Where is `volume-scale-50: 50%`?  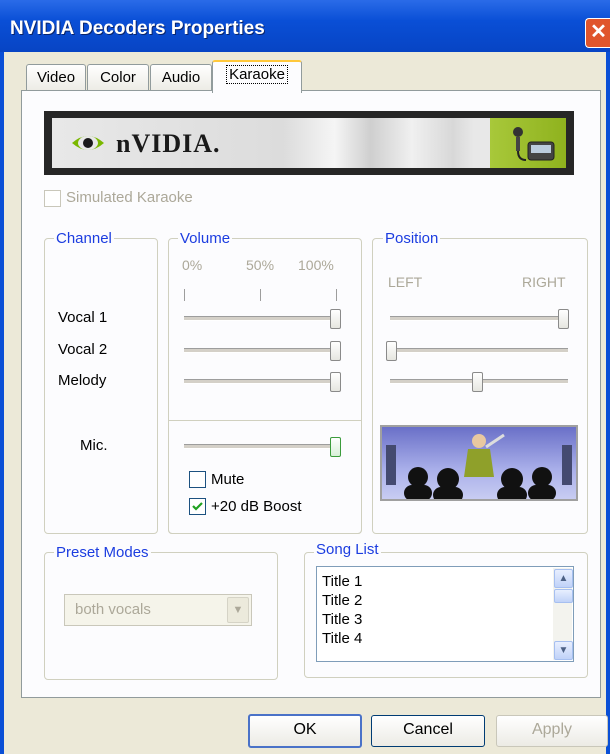 volume-scale-50: 50% is located at coordinates (260, 265).